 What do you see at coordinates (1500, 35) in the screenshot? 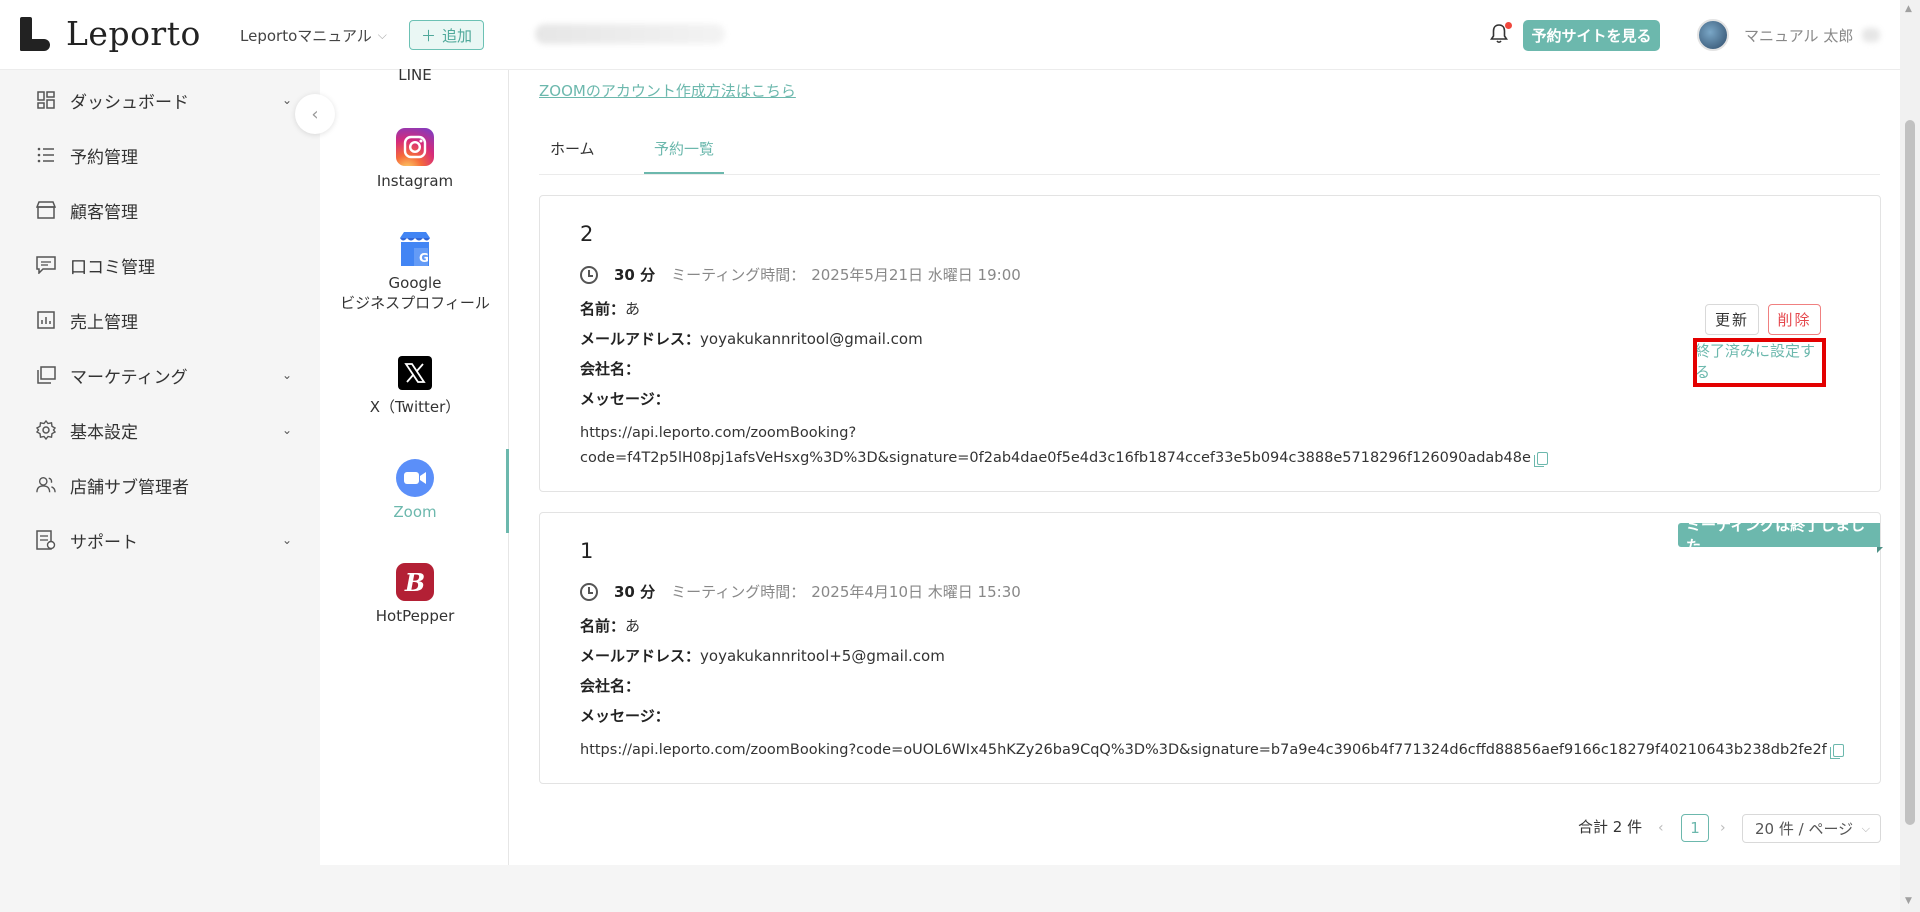
I see `notification-bell-icon` at bounding box center [1500, 35].